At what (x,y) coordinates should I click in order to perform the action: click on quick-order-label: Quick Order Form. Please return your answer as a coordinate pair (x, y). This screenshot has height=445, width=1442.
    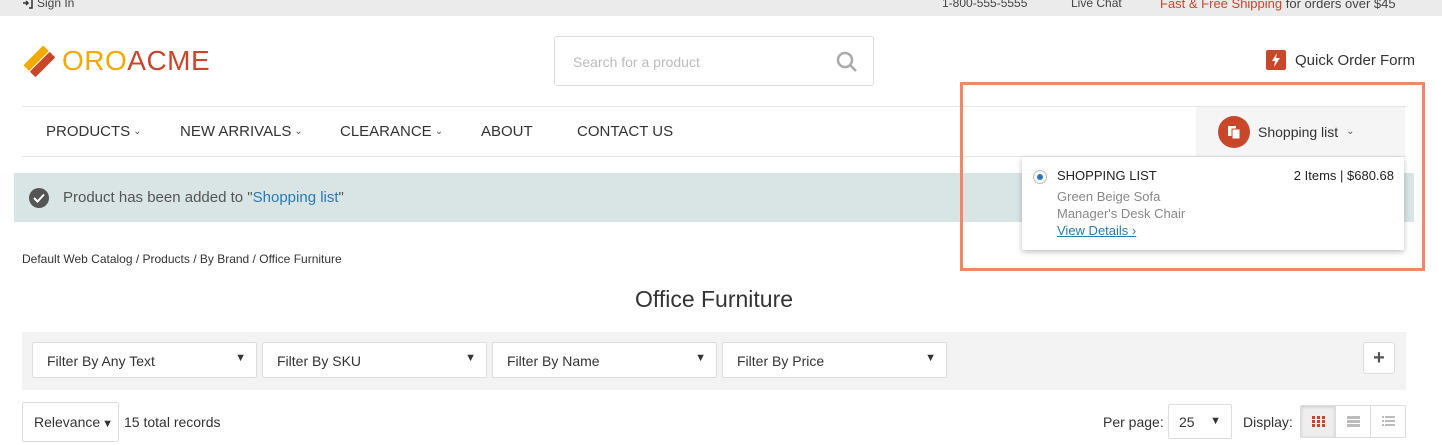
    Looking at the image, I should click on (1355, 60).